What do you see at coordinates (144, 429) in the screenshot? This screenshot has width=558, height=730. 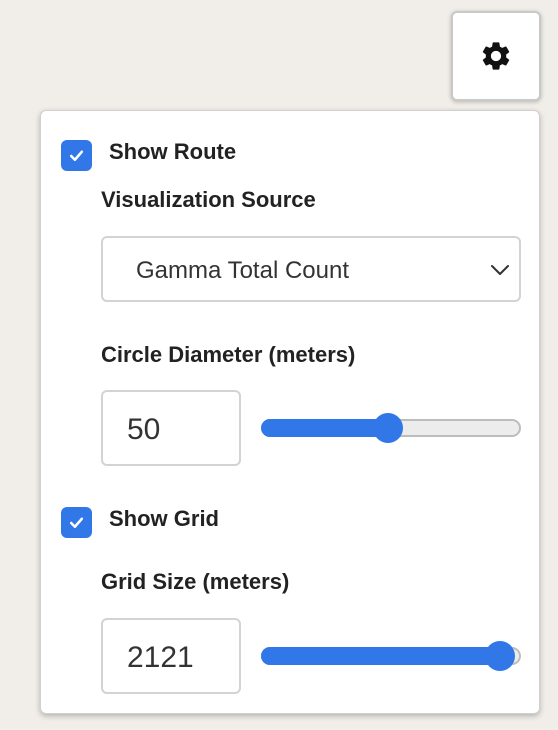 I see `circle-diameter-value: 50` at bounding box center [144, 429].